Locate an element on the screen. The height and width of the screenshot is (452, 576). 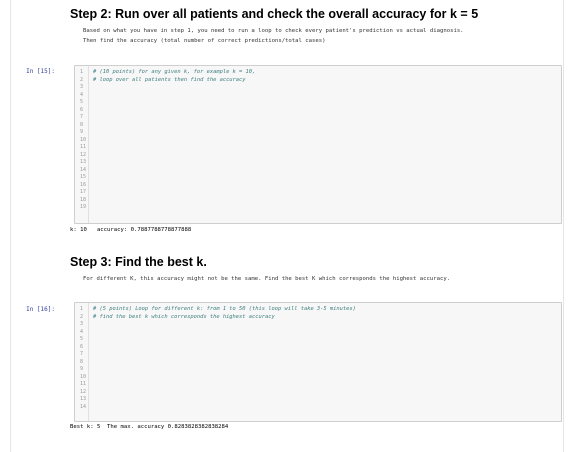
line-number: 16 is located at coordinates (82, 184).